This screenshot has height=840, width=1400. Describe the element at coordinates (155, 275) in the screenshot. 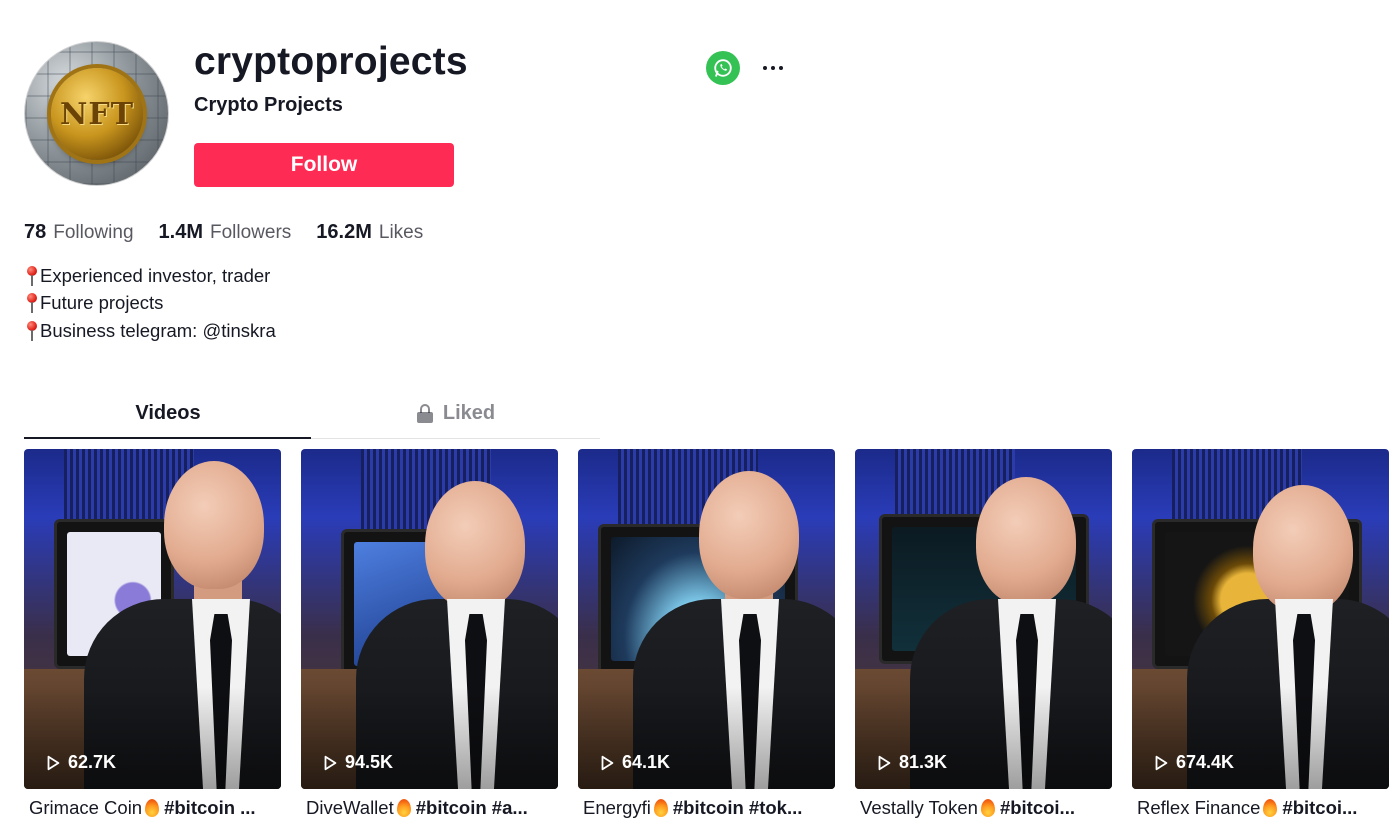

I see `bio-text: Experienced investor, trader` at that location.